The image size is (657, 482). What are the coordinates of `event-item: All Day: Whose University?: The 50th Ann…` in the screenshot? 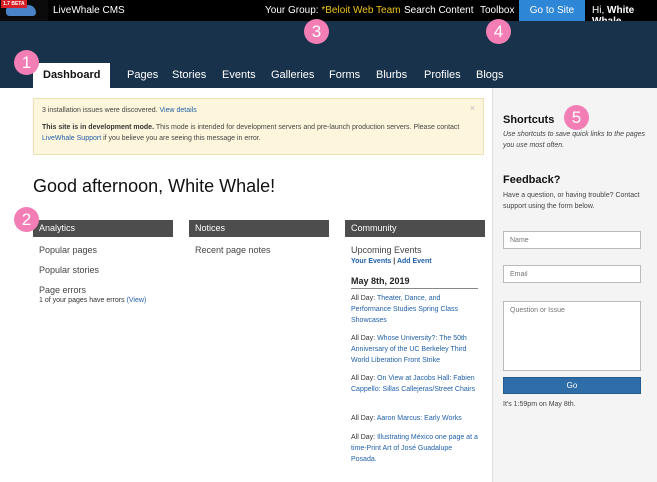 It's located at (415, 349).